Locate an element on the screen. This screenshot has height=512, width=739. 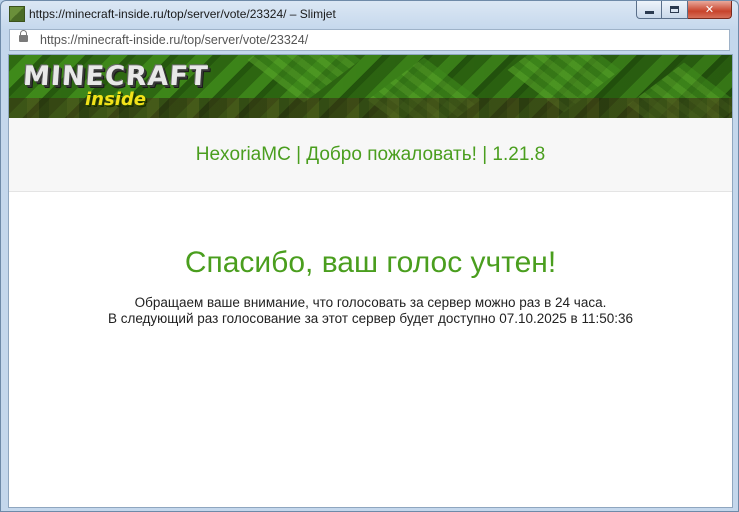
minimize-icon is located at coordinates (649, 12).